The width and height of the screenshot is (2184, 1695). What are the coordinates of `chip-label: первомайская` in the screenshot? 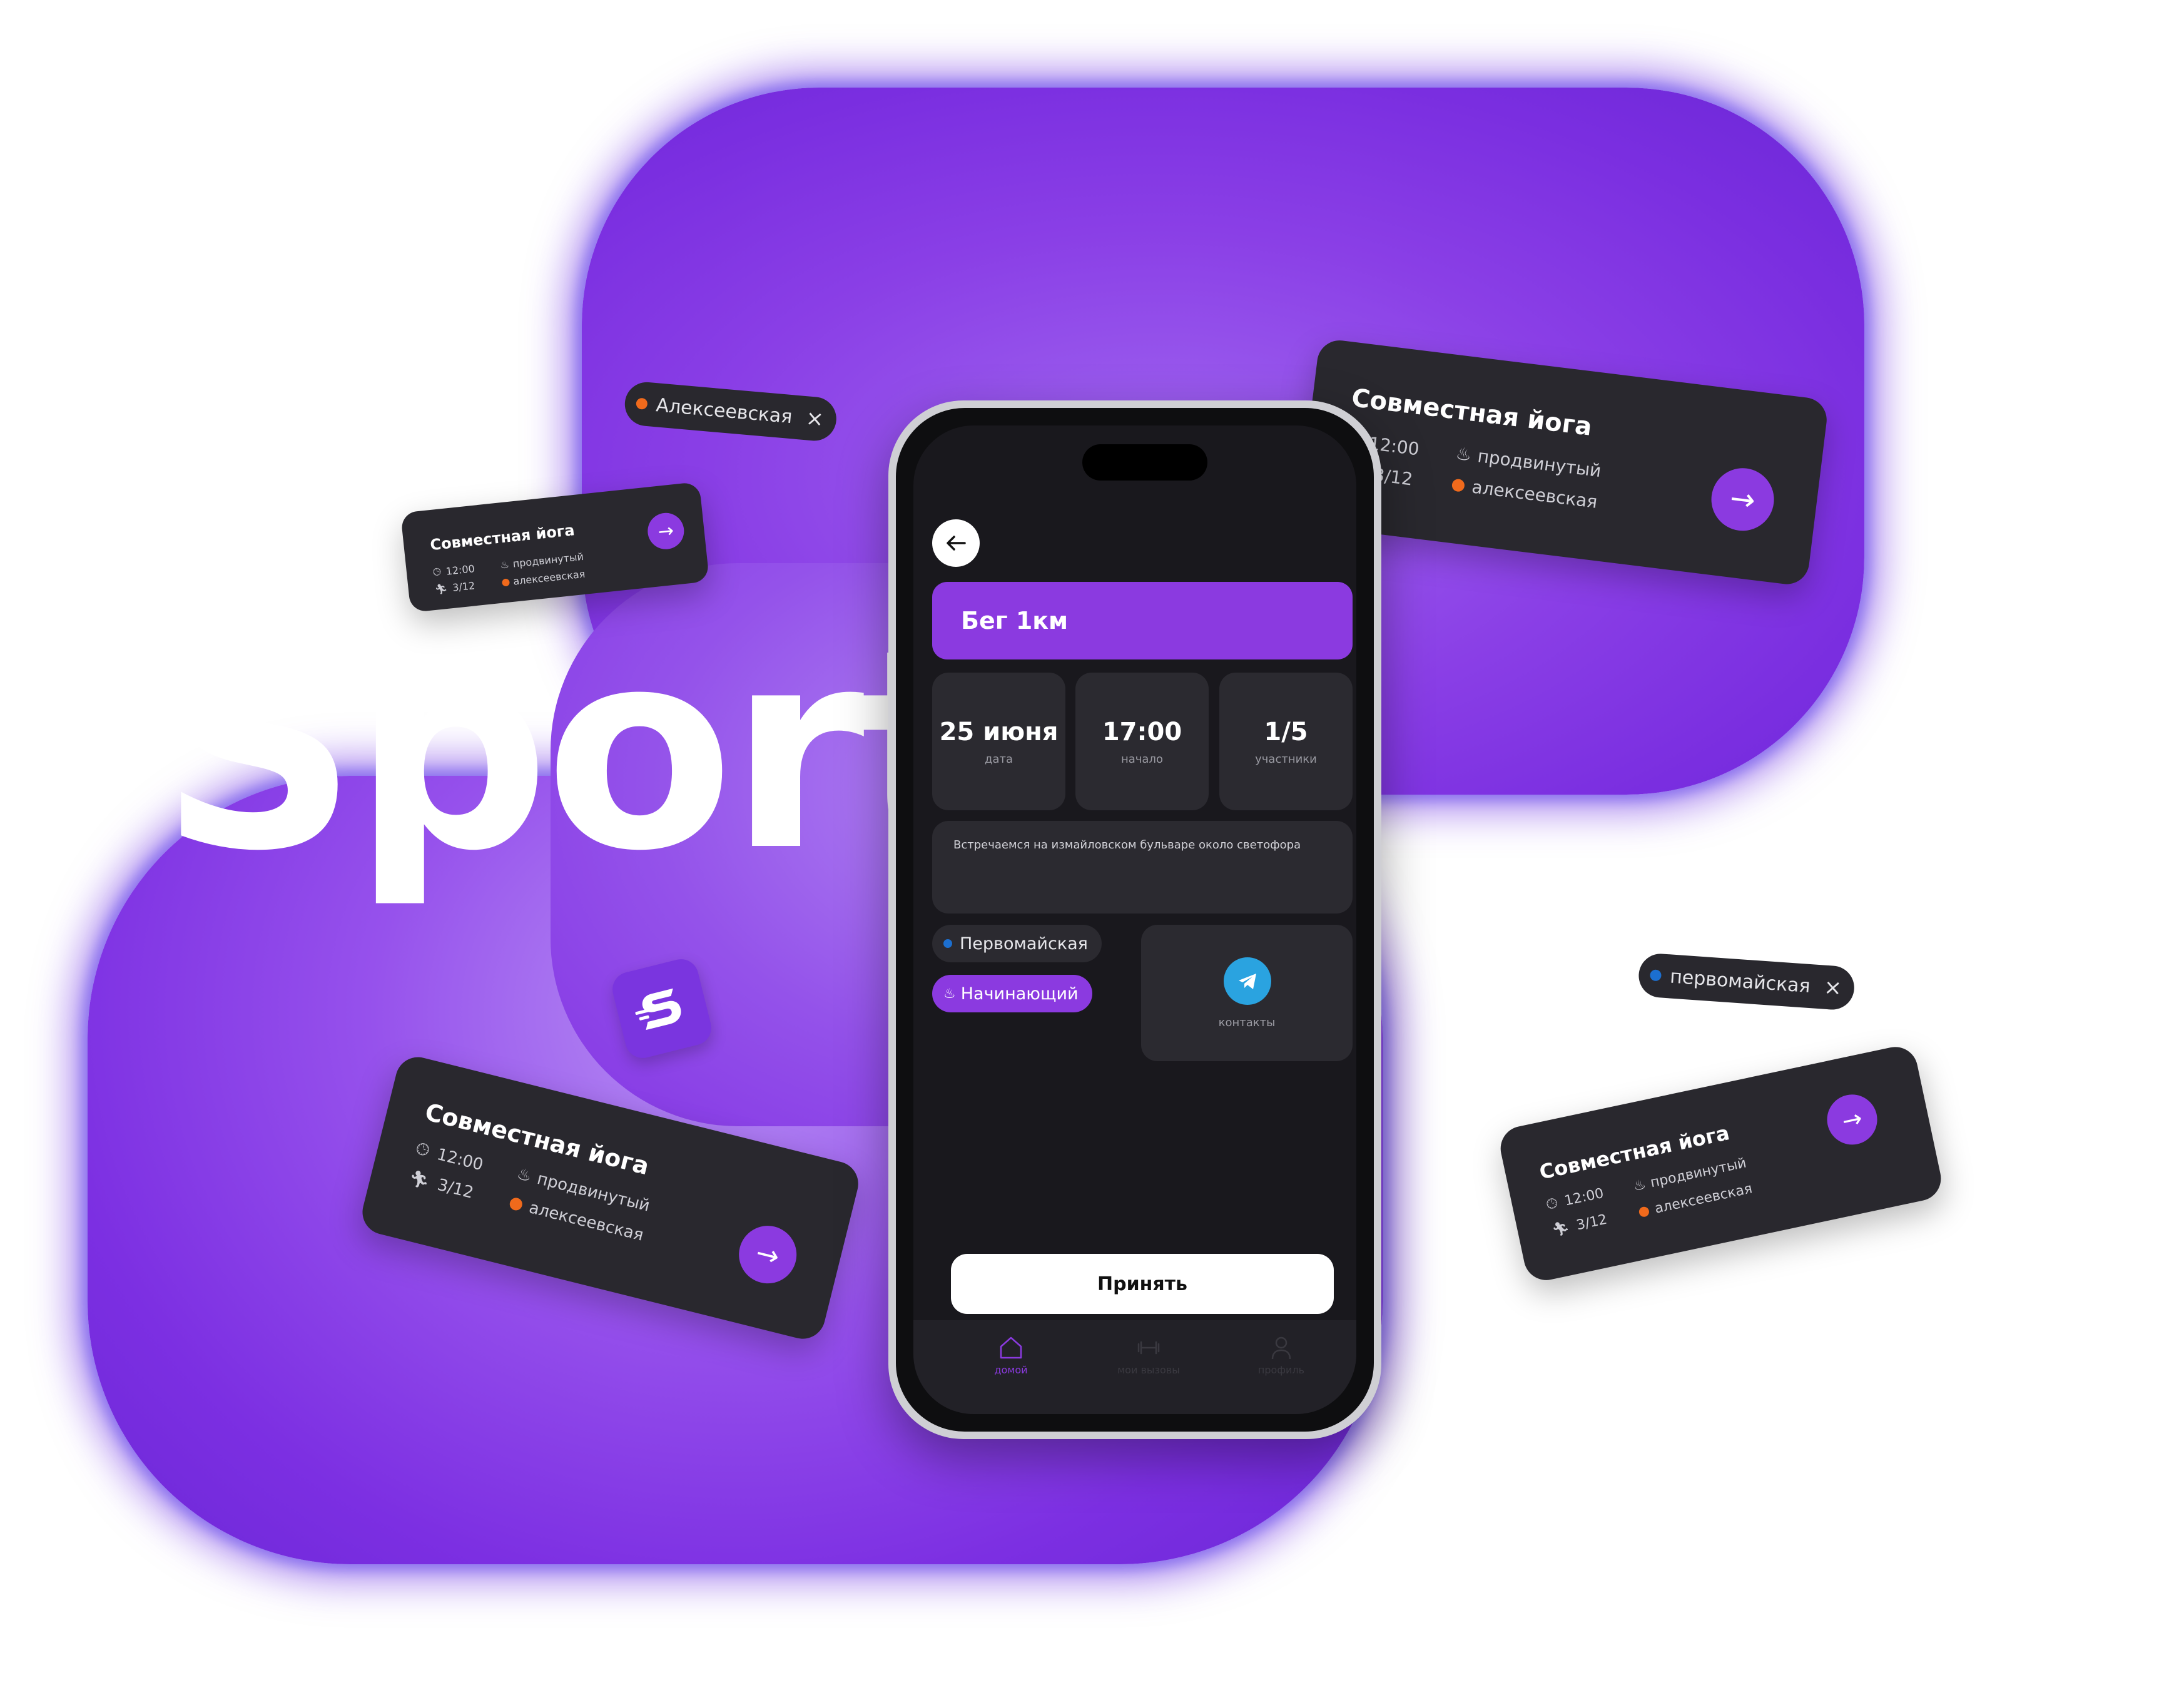 It's located at (1740, 981).